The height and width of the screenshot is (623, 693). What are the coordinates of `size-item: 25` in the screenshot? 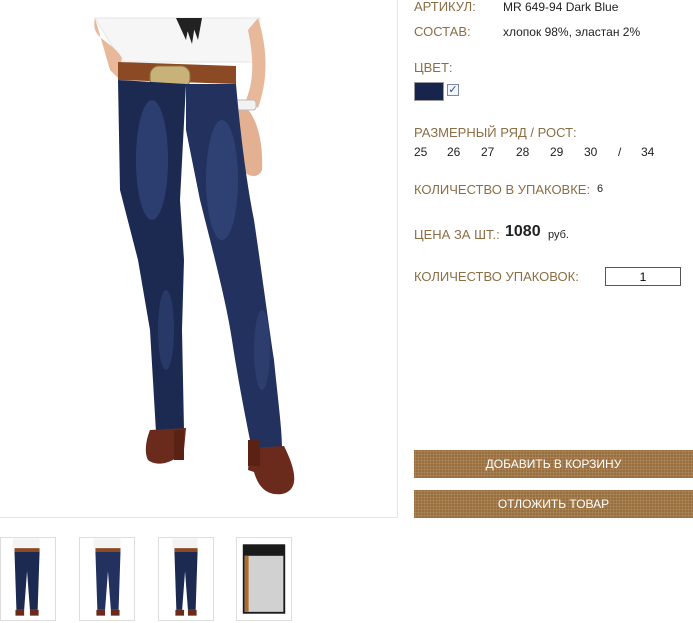 It's located at (421, 152).